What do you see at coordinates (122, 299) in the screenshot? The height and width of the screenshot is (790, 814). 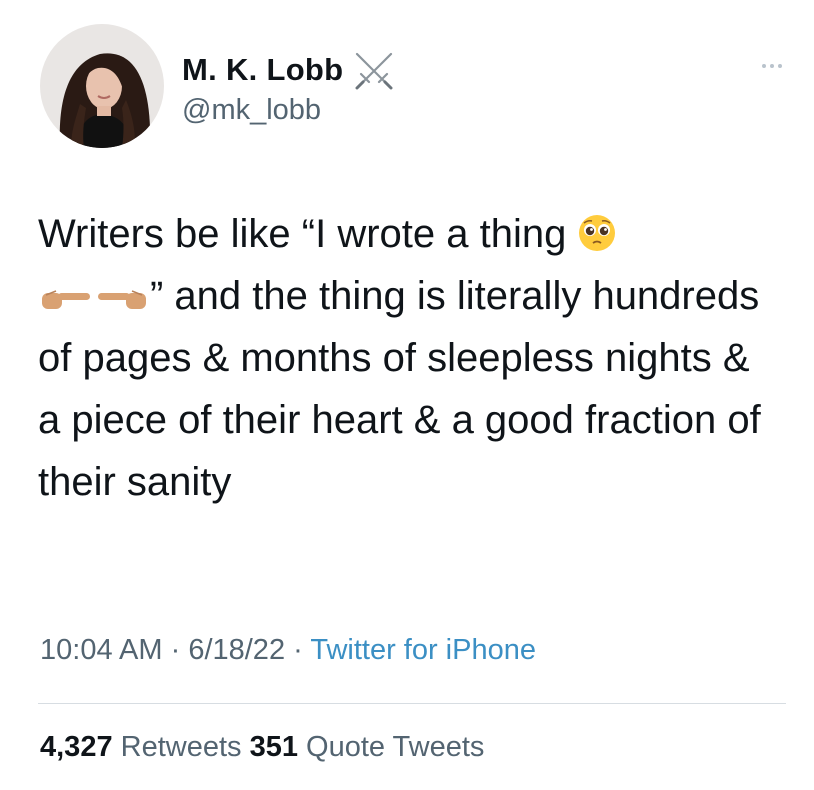 I see `pointing-left-icon` at bounding box center [122, 299].